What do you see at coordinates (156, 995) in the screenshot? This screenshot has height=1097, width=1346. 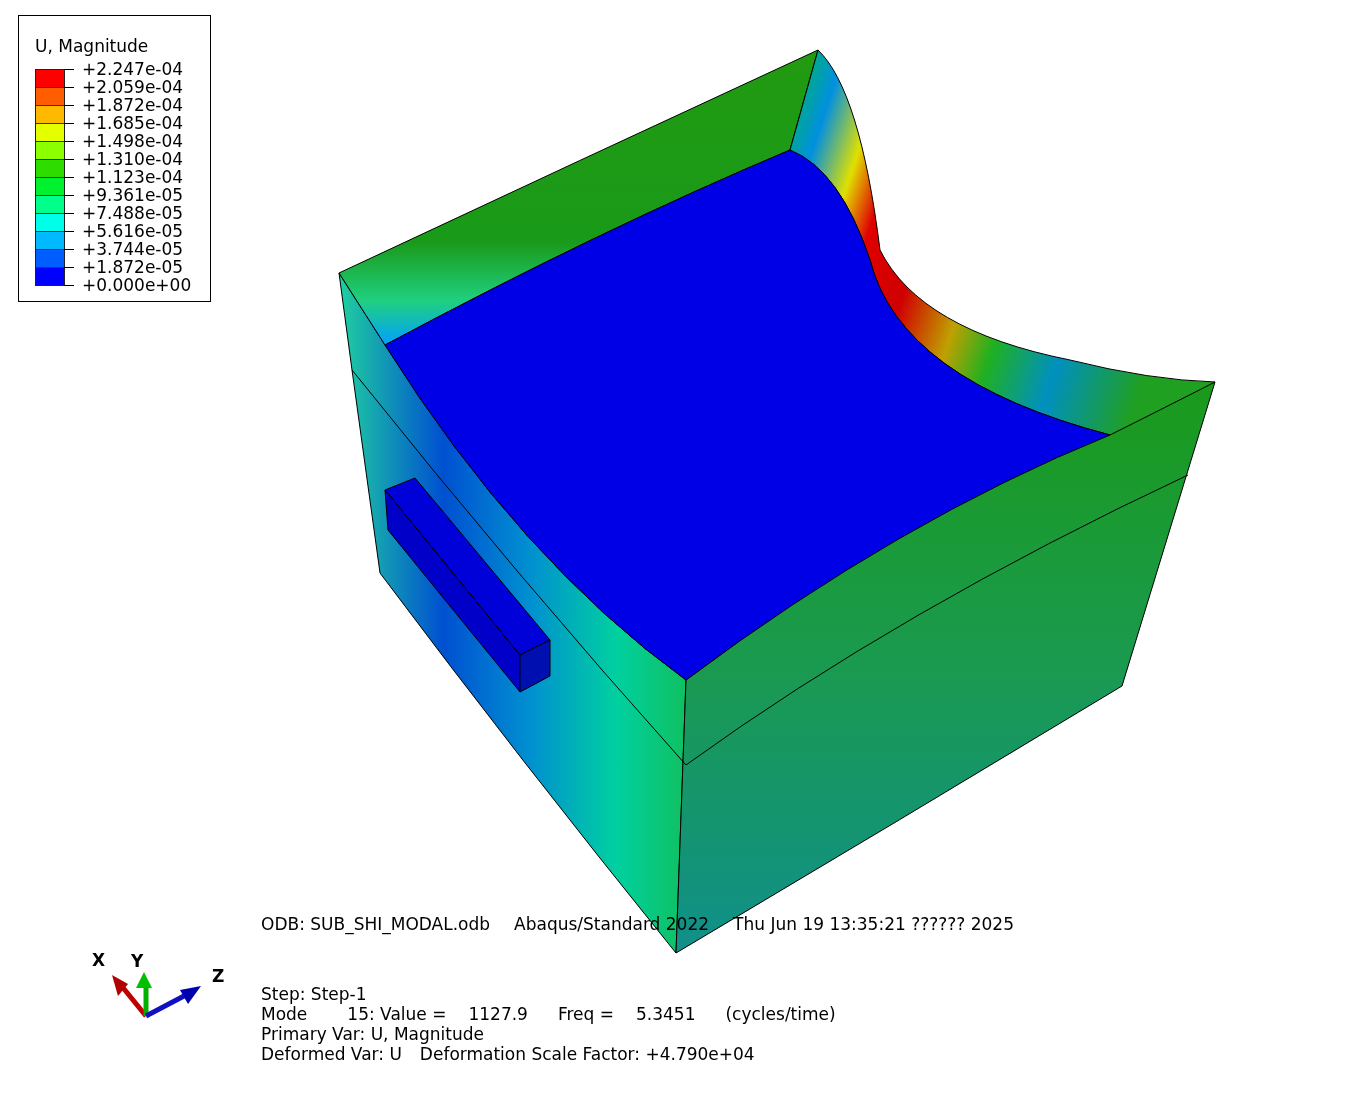 I see `axis-triad-icon` at bounding box center [156, 995].